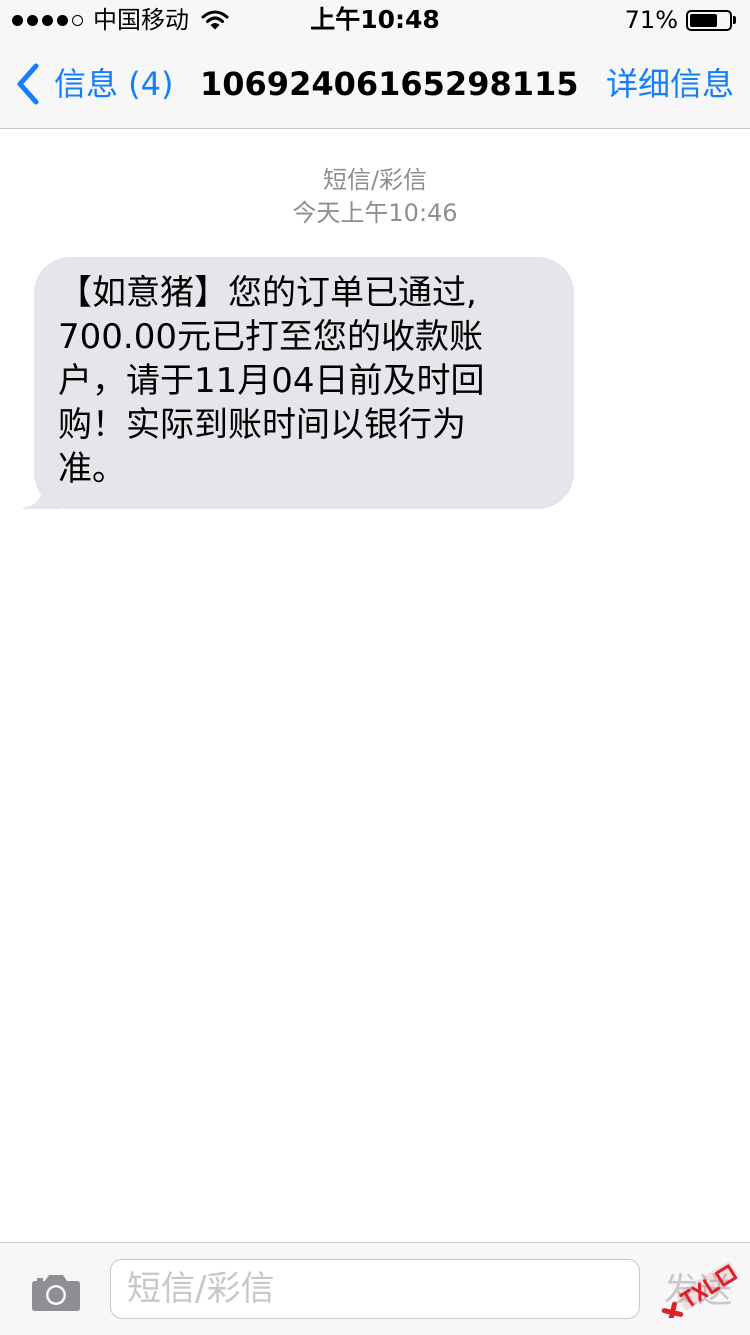 This screenshot has width=750, height=1335. I want to click on input-bar: 发送, so click(375, 1288).